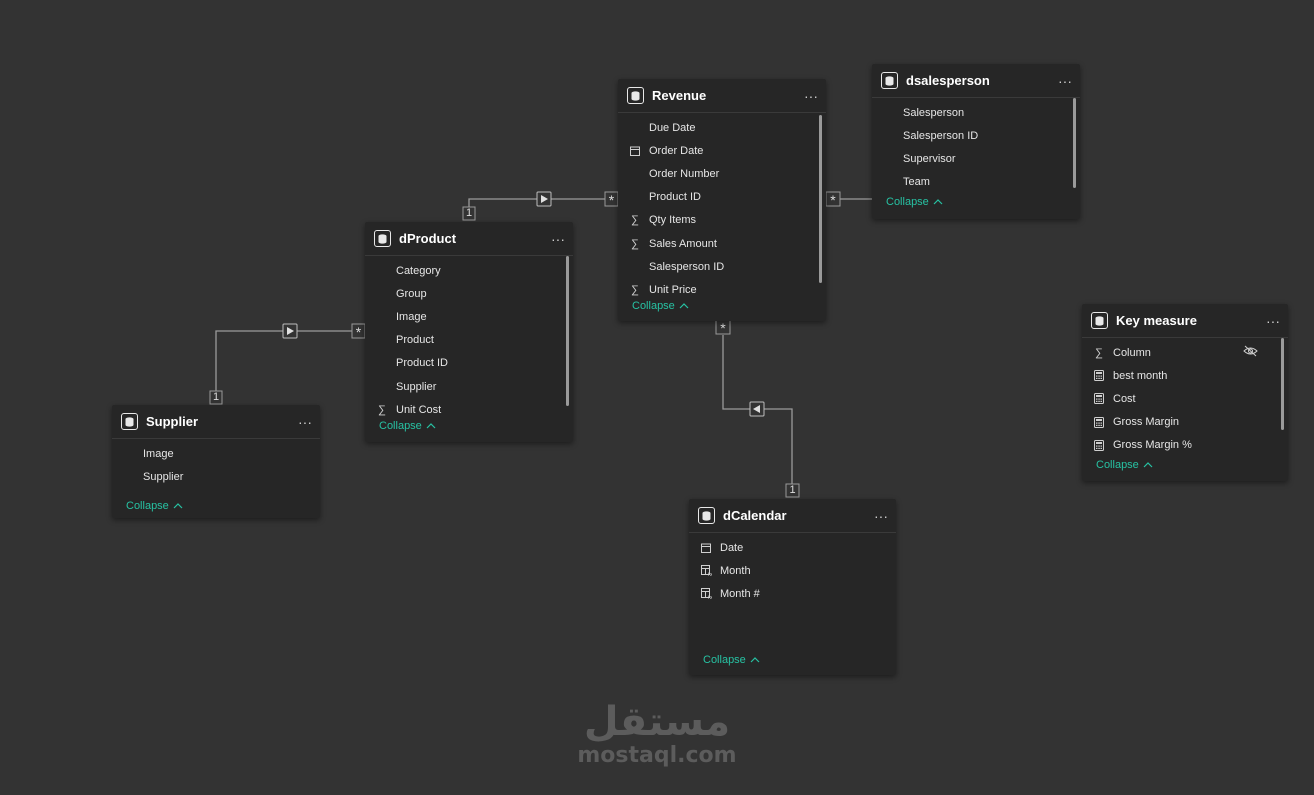 The width and height of the screenshot is (1314, 795). I want to click on field-label: Due Date, so click(672, 127).